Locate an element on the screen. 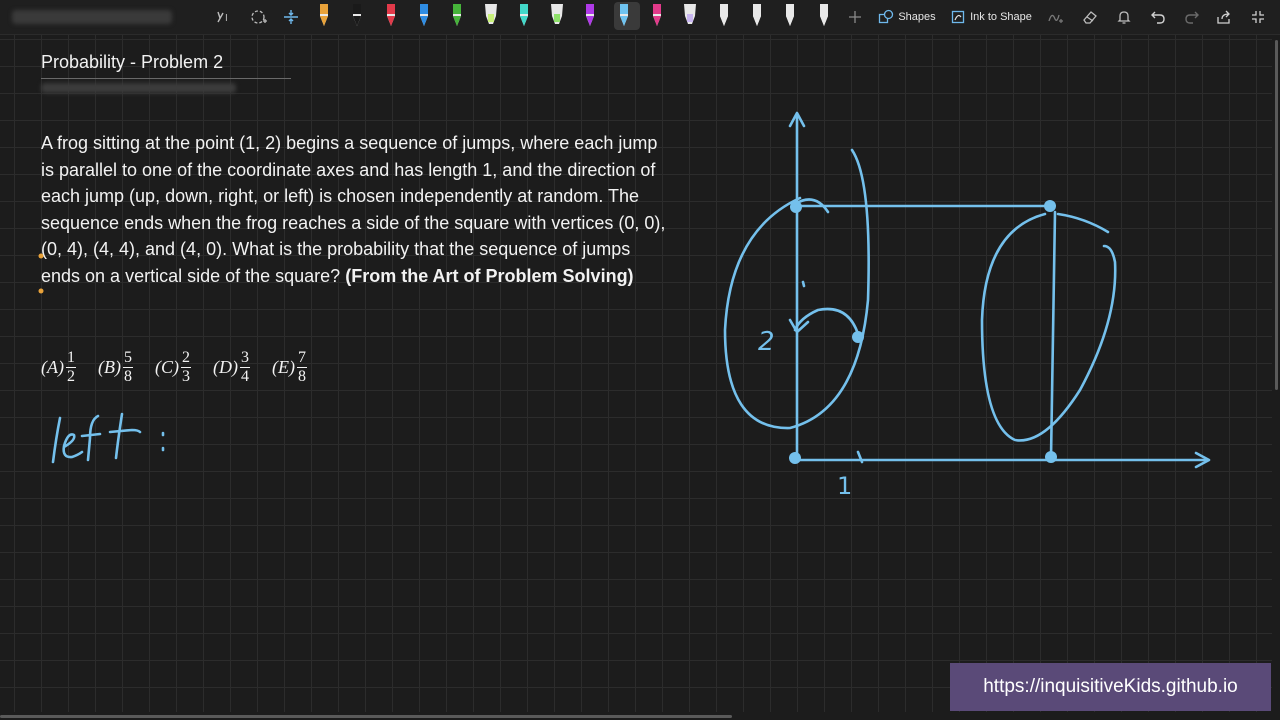  fraction-denominator: 2 is located at coordinates (70, 376).